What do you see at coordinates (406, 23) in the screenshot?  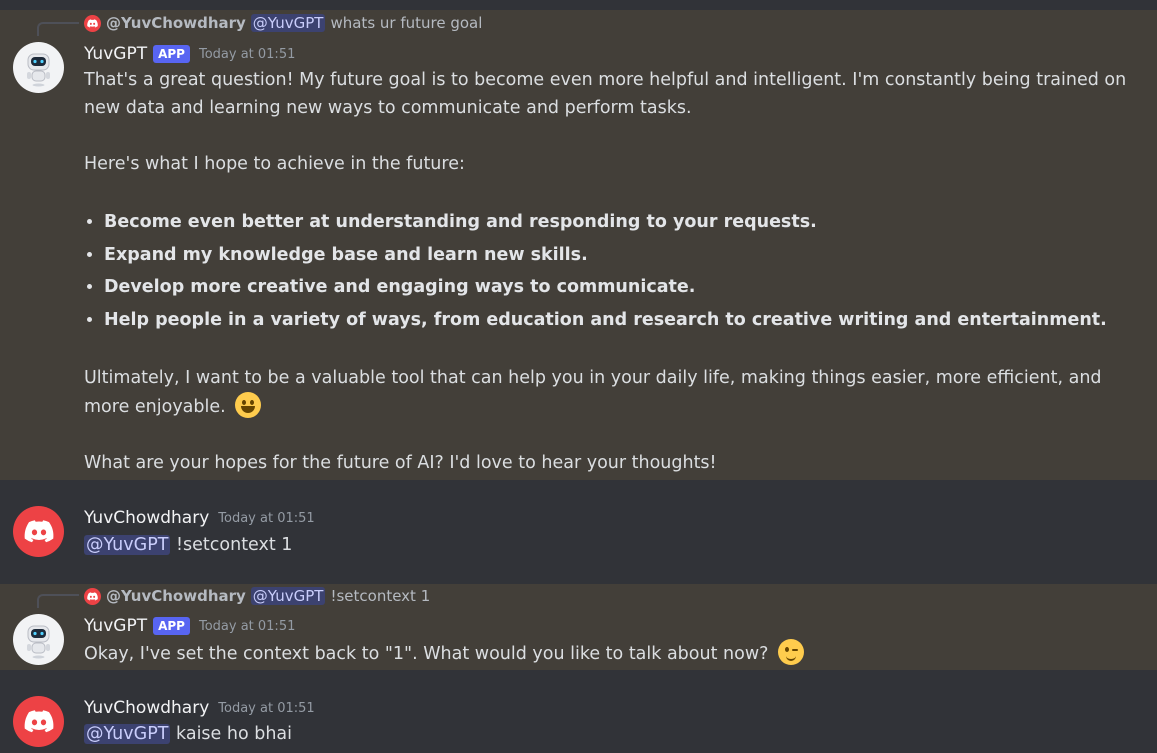 I see `reply-text: whats ur future goal` at bounding box center [406, 23].